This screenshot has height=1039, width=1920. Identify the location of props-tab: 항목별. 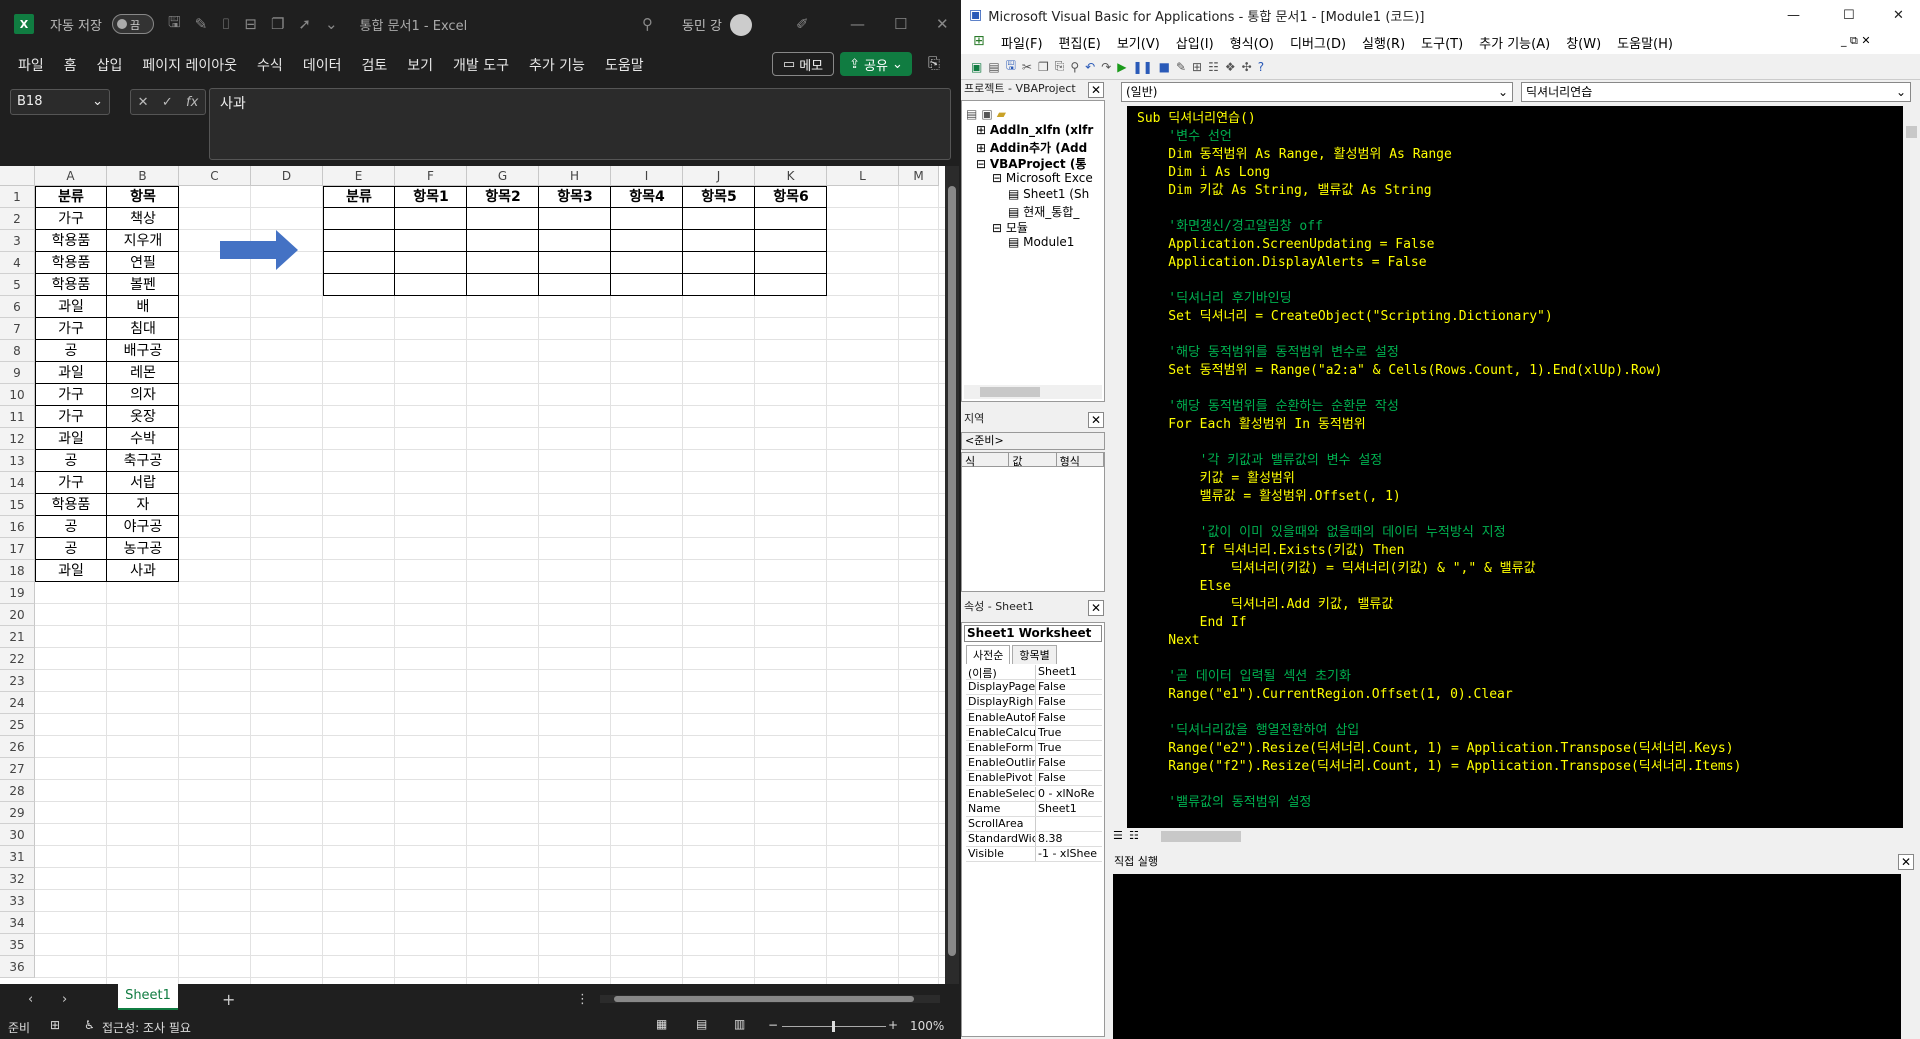
(1034, 654).